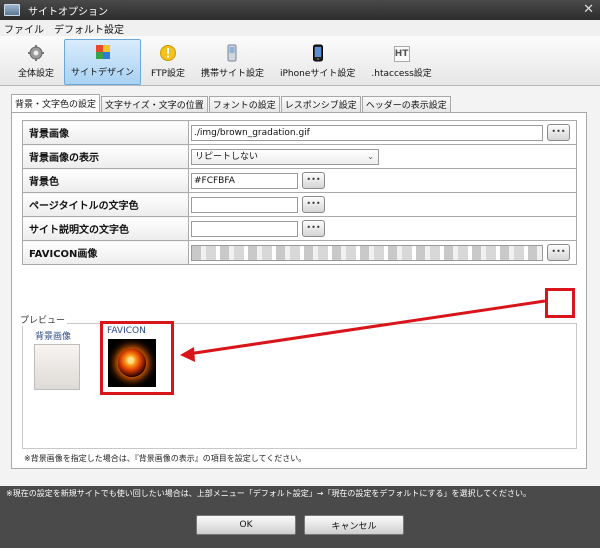 The image size is (600, 548). I want to click on row-bg-image: 背景画像 ./img/brown_gradation.gif •••, so click(299, 132).